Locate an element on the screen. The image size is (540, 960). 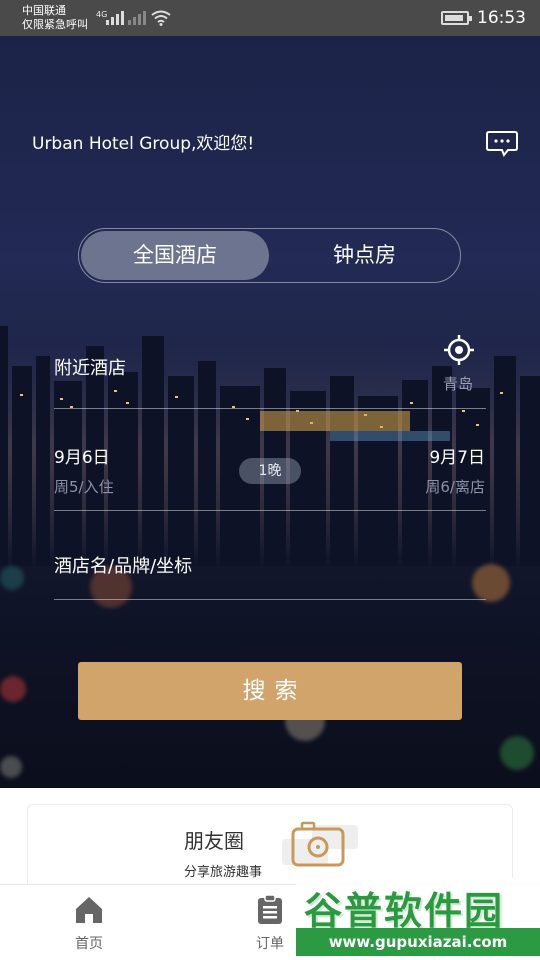
carrier-info: 中国联通 仅限紧急呼叫 is located at coordinates (55, 18).